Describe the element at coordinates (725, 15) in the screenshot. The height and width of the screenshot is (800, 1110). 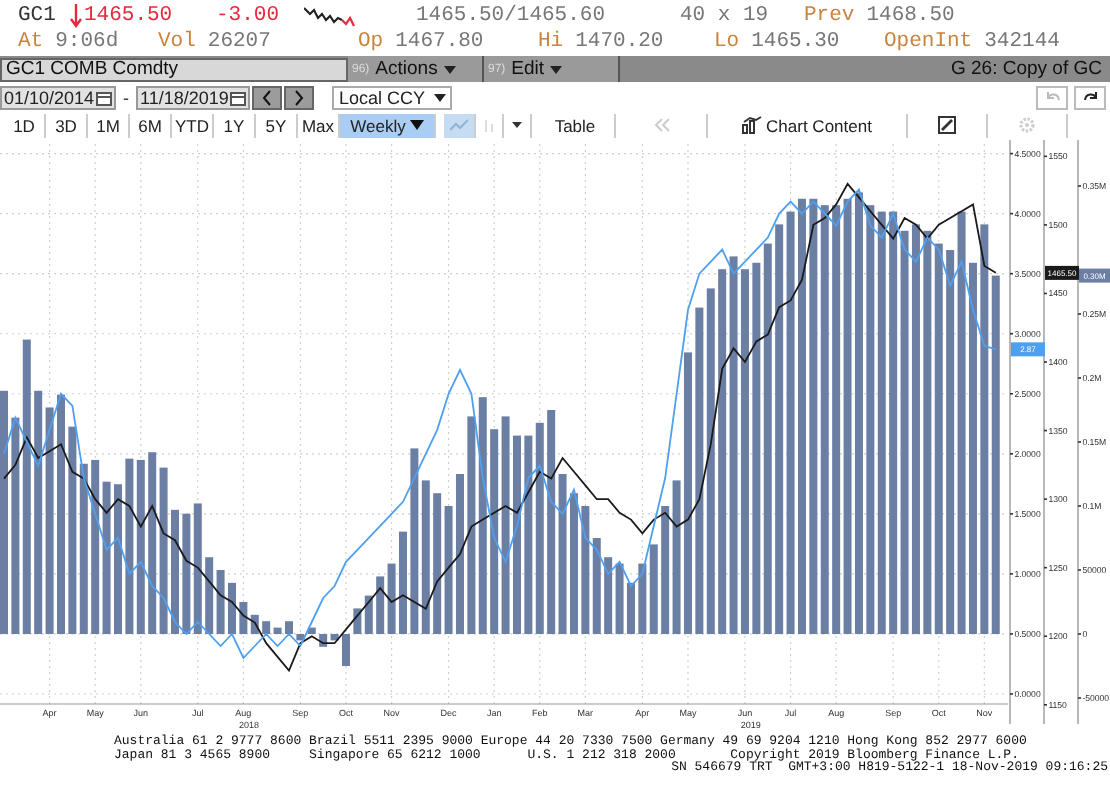
I see `quote-size: 40 x 19` at that location.